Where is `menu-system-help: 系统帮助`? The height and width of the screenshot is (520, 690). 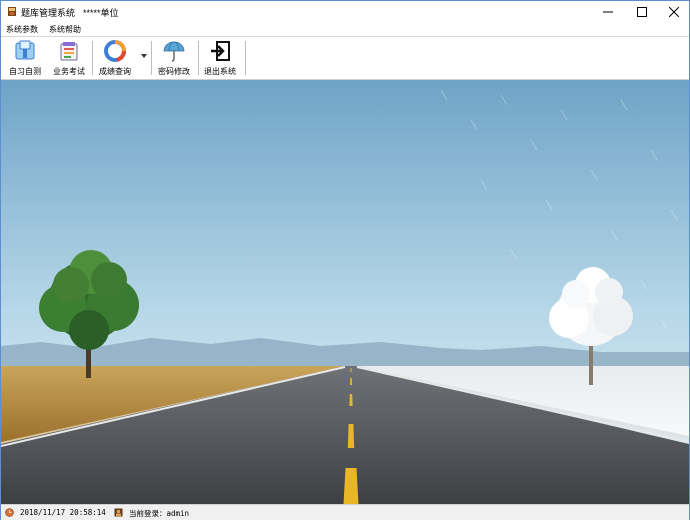
menu-system-help: 系统帮助 is located at coordinates (65, 29).